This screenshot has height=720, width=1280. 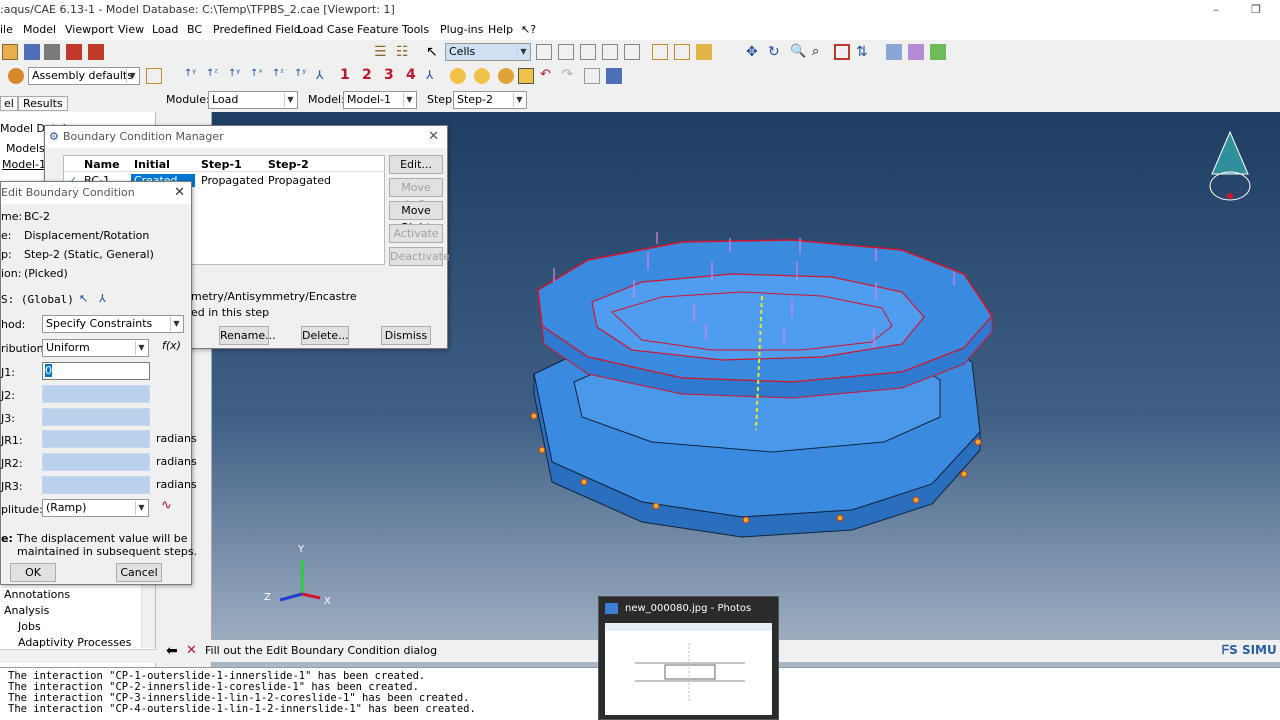 I want to click on select-all-icon, so click(x=544, y=52).